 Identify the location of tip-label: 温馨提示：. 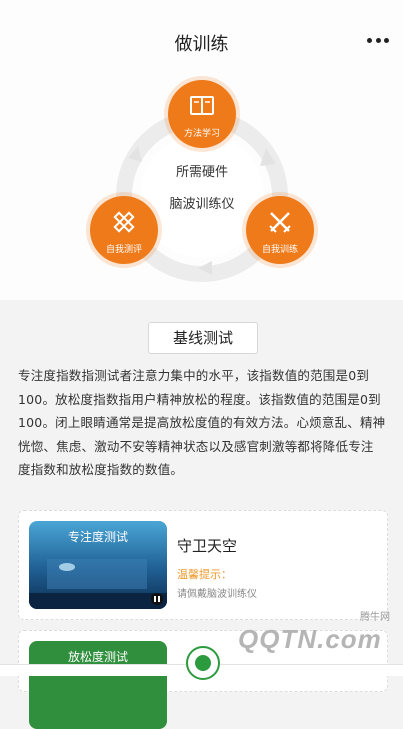
(204, 574).